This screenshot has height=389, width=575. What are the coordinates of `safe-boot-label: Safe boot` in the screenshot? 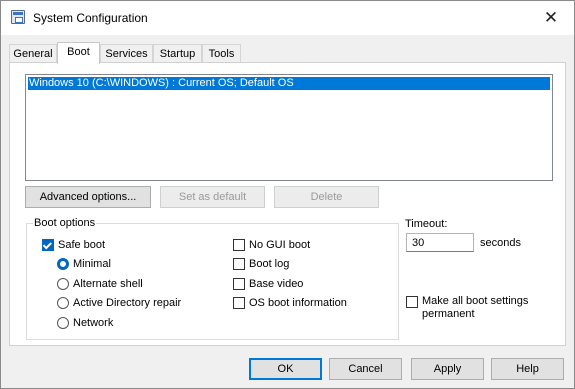 It's located at (82, 245).